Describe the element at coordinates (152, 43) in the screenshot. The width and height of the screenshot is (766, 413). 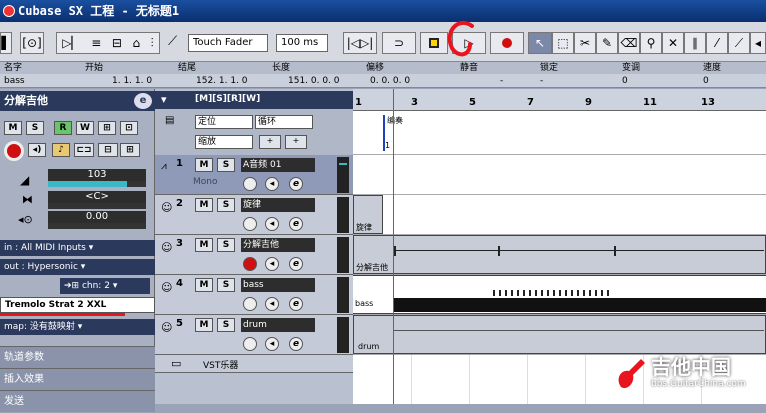
I see `mixer-icon: ⫶` at that location.